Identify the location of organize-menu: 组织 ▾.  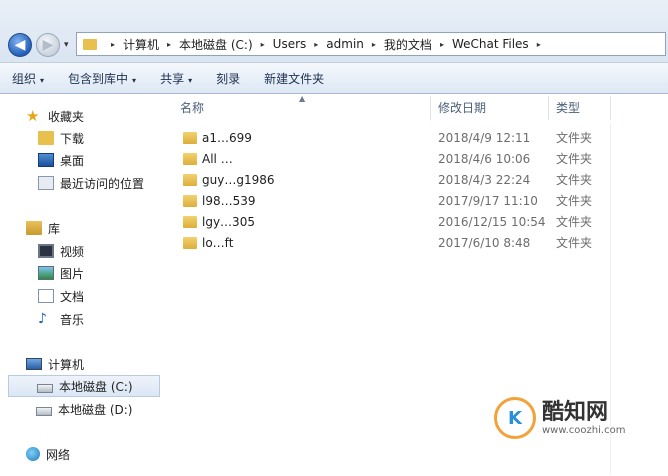
(28, 78).